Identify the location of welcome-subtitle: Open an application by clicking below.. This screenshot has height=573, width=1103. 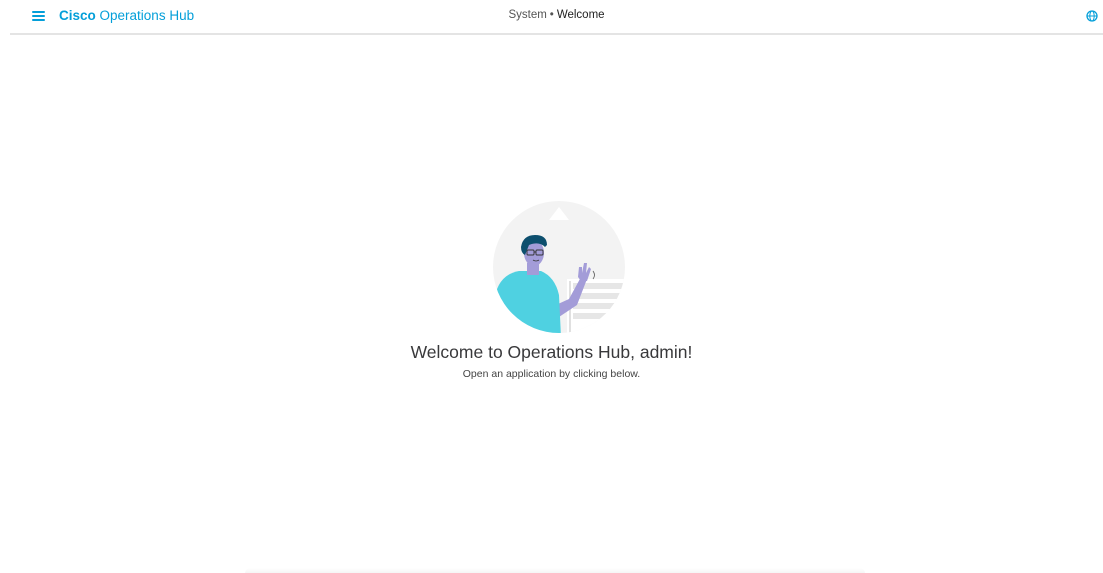
(551, 374).